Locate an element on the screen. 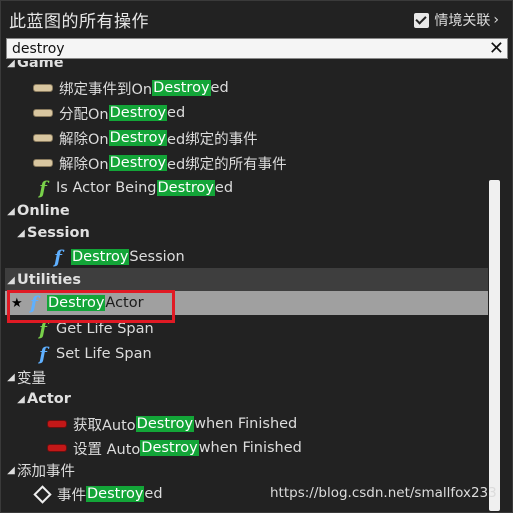  list-item: f Destroy Session is located at coordinates (246, 257).